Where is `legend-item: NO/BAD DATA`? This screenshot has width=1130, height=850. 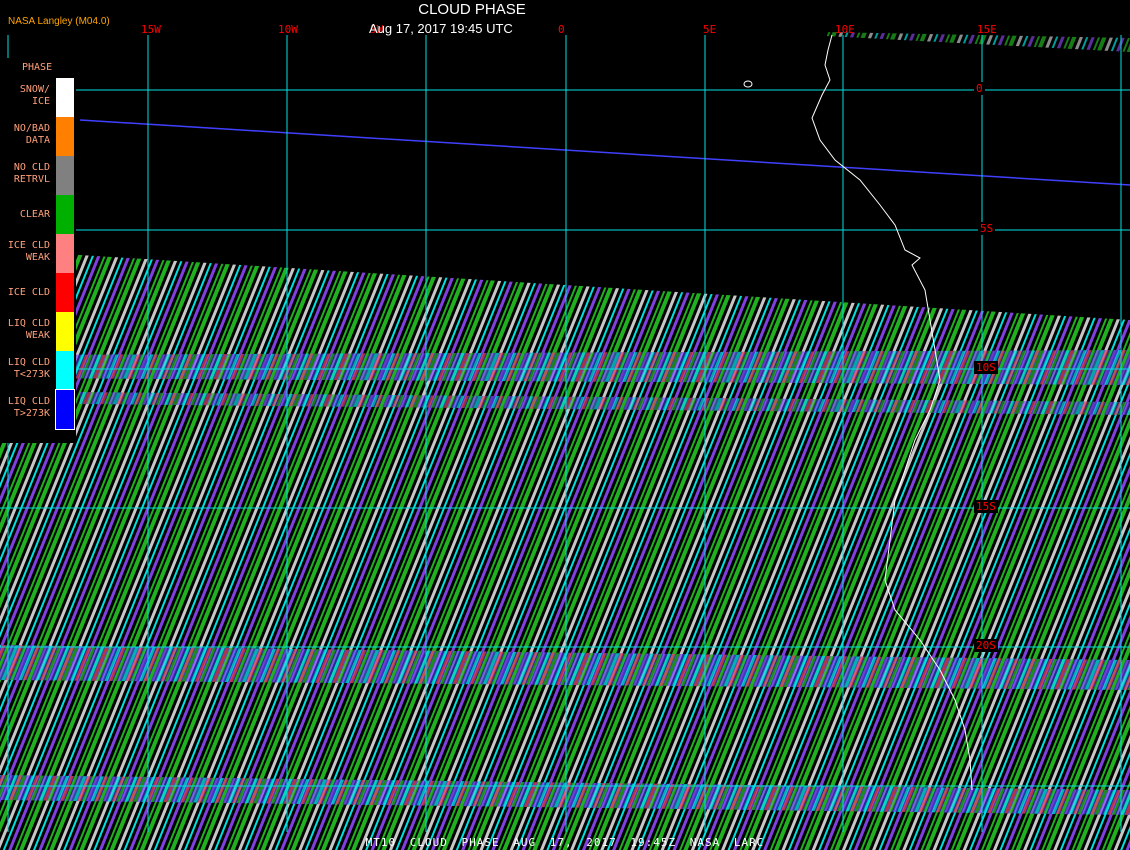 legend-item: NO/BAD DATA is located at coordinates (38, 136).